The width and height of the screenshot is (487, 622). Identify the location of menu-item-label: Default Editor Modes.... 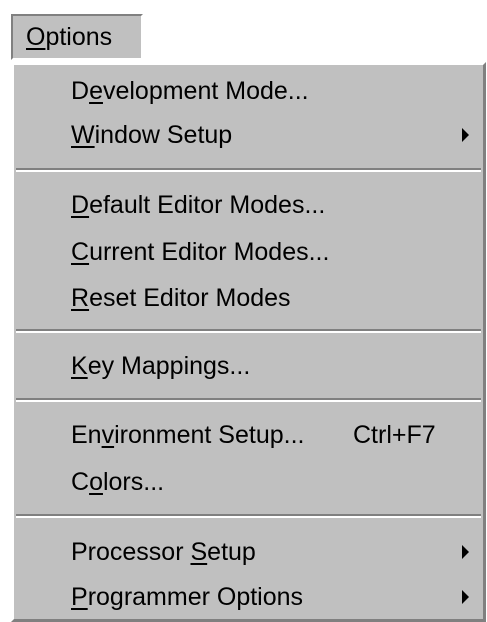
(198, 205).